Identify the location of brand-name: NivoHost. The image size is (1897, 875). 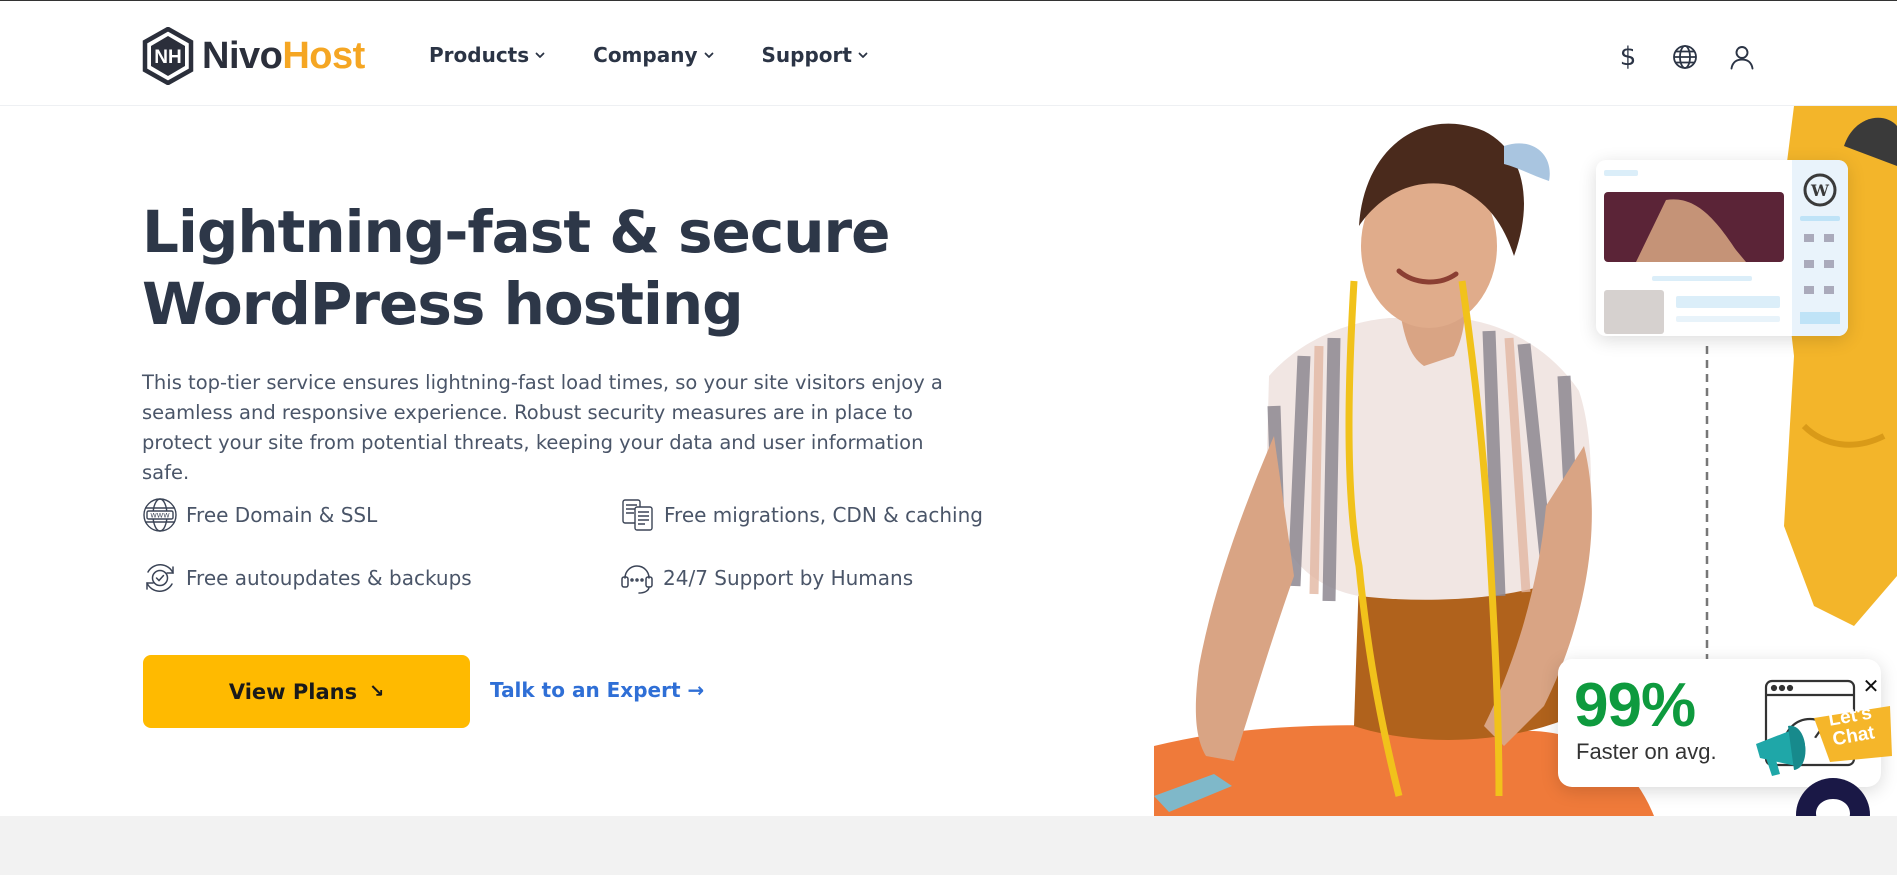
(283, 56).